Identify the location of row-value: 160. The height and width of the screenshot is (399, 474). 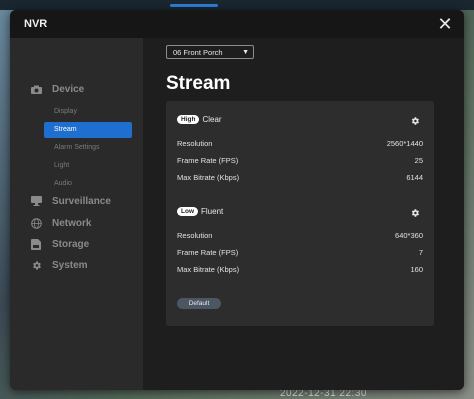
(416, 269).